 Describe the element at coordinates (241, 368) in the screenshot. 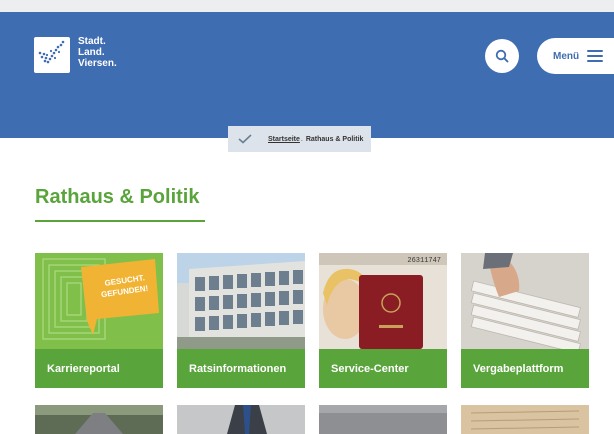

I see `tile-label: Ratsinformationen` at that location.